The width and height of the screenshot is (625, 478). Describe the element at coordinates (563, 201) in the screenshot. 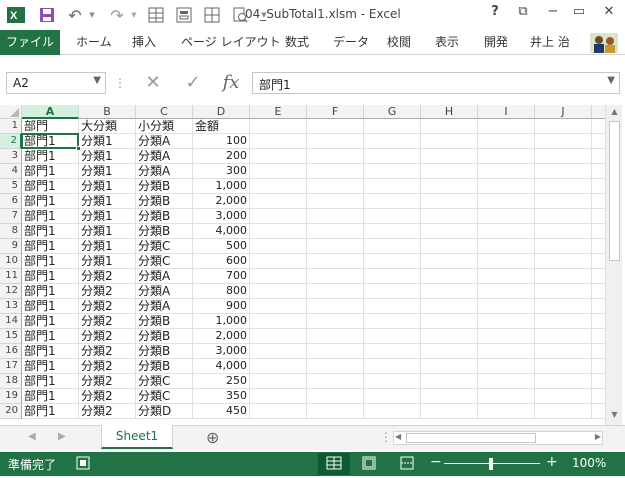

I see `cell-j6` at that location.